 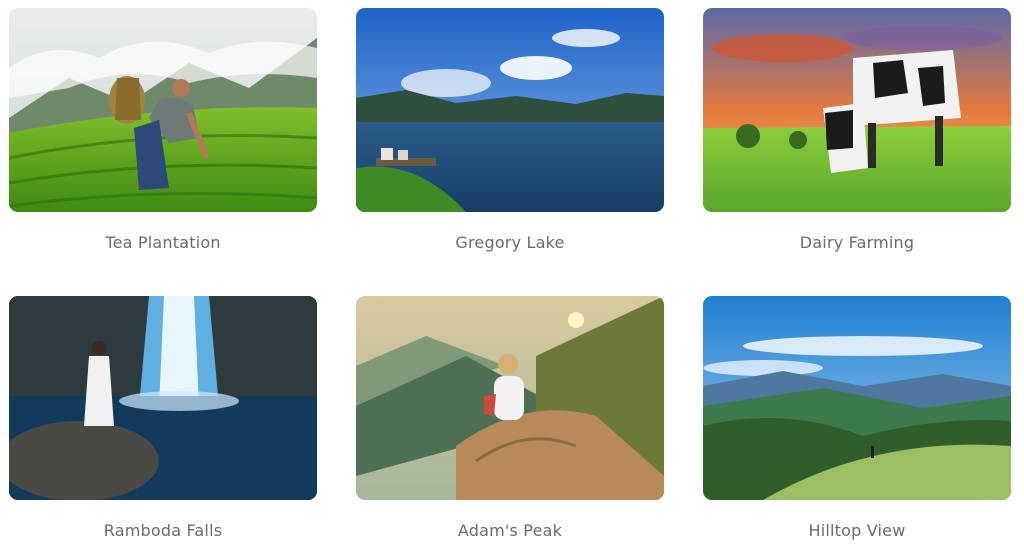 What do you see at coordinates (857, 110) in the screenshot?
I see `dairy-farming-photo` at bounding box center [857, 110].